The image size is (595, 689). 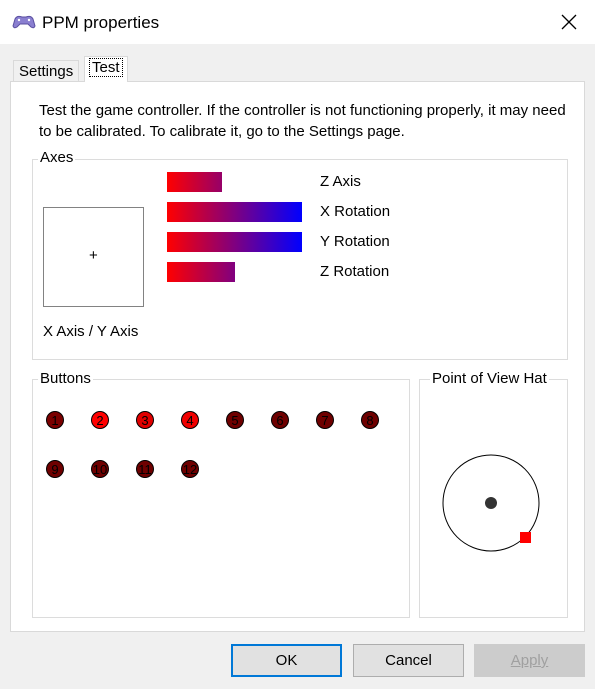 I want to click on button-indicator: 11, so click(x=145, y=469).